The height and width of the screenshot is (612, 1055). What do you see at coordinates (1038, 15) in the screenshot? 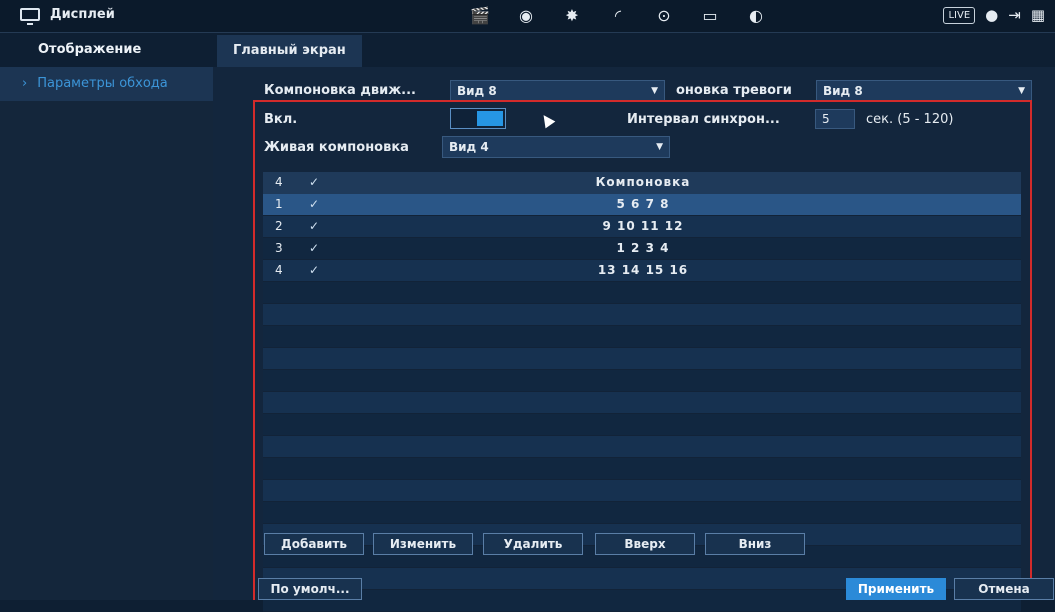
I see `grid-icon: ▦` at bounding box center [1038, 15].